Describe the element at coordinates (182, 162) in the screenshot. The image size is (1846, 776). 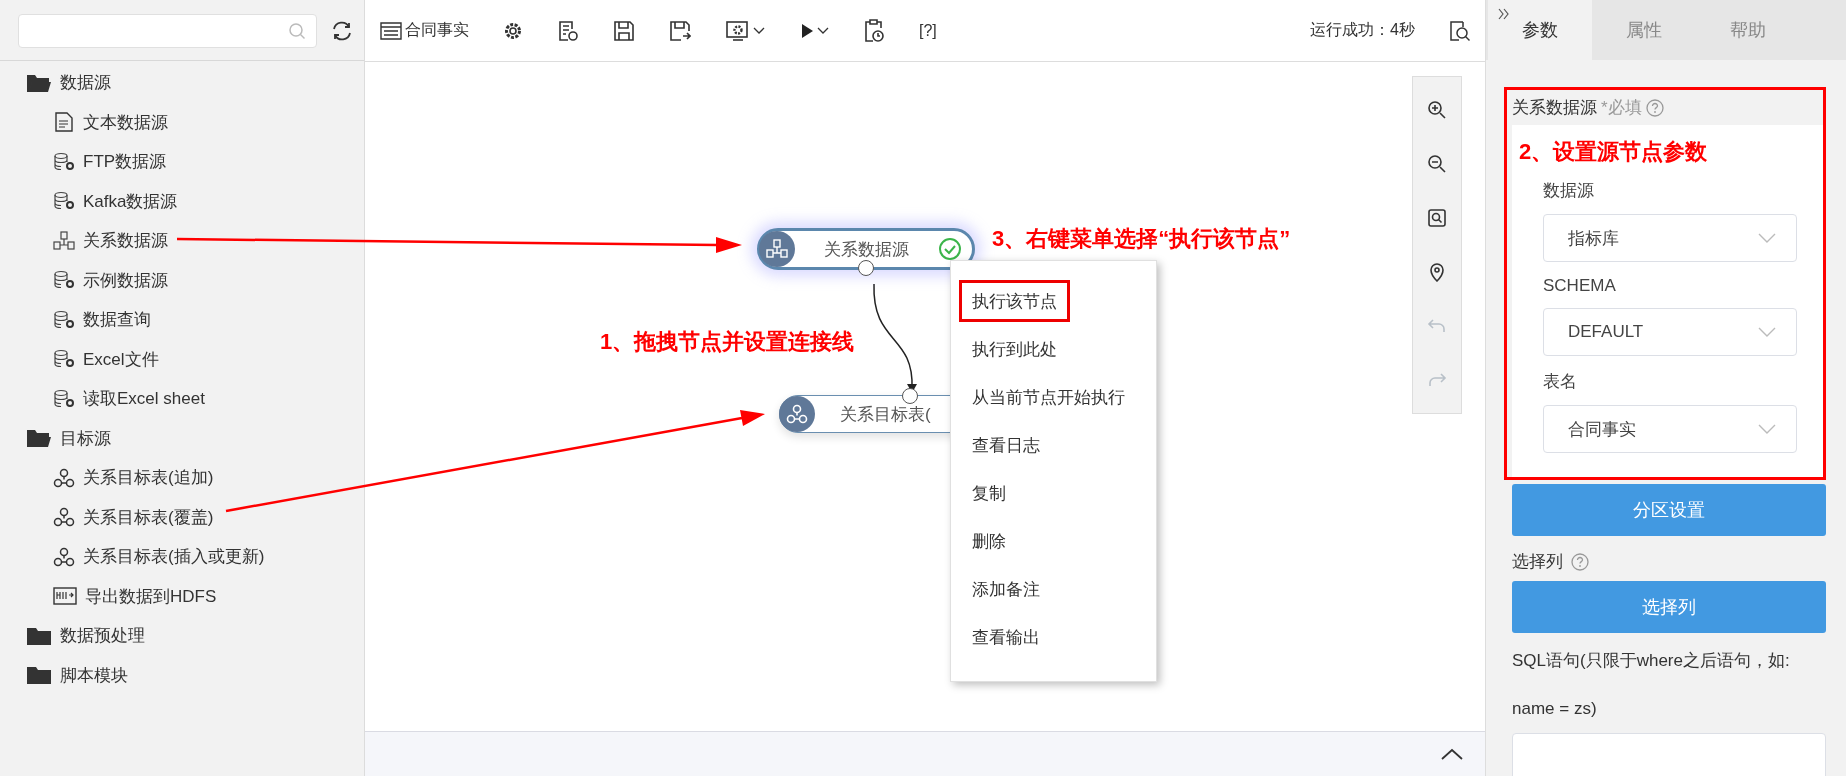
I see `tree-item: FTP数据源` at that location.